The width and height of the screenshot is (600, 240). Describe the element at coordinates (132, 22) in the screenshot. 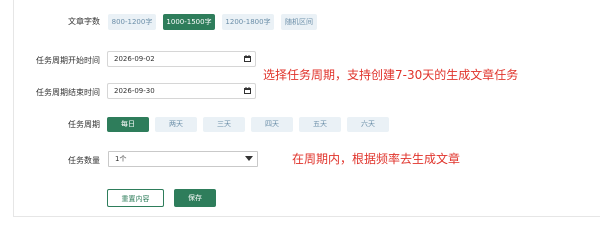

I see `word-count-option-800-1200: 800-1200字` at that location.